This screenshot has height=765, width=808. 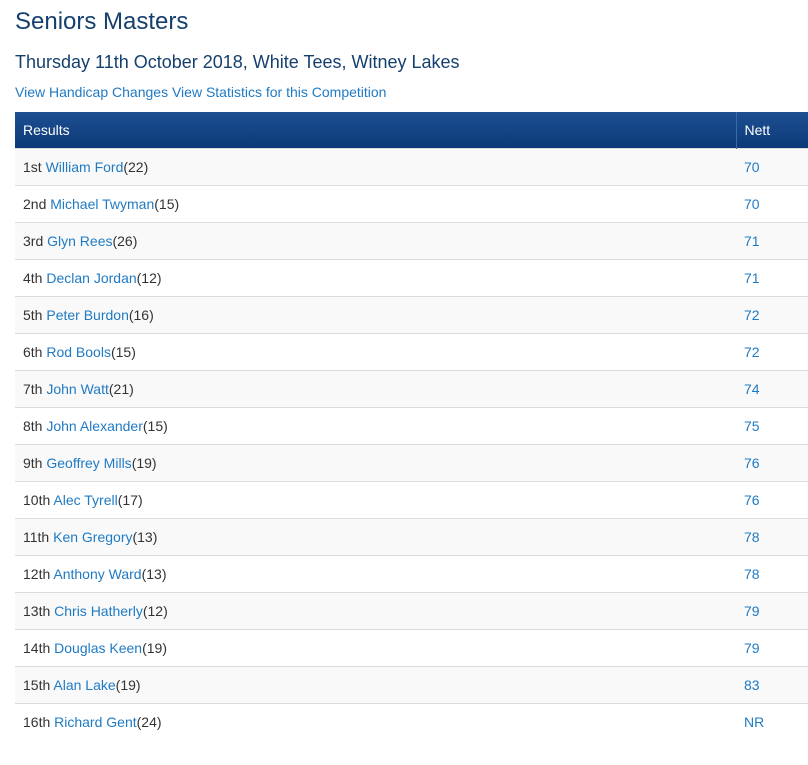 What do you see at coordinates (33, 388) in the screenshot?
I see `player-position: 7th` at bounding box center [33, 388].